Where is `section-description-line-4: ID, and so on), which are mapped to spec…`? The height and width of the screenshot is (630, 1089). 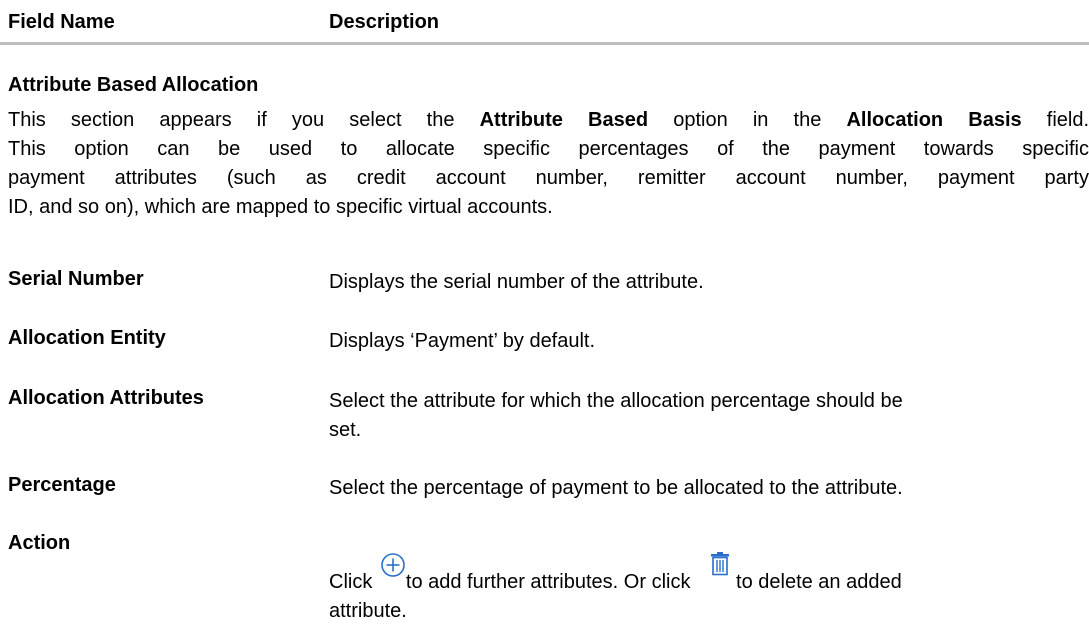 section-description-line-4: ID, and so on), which are mapped to spec… is located at coordinates (280, 207).